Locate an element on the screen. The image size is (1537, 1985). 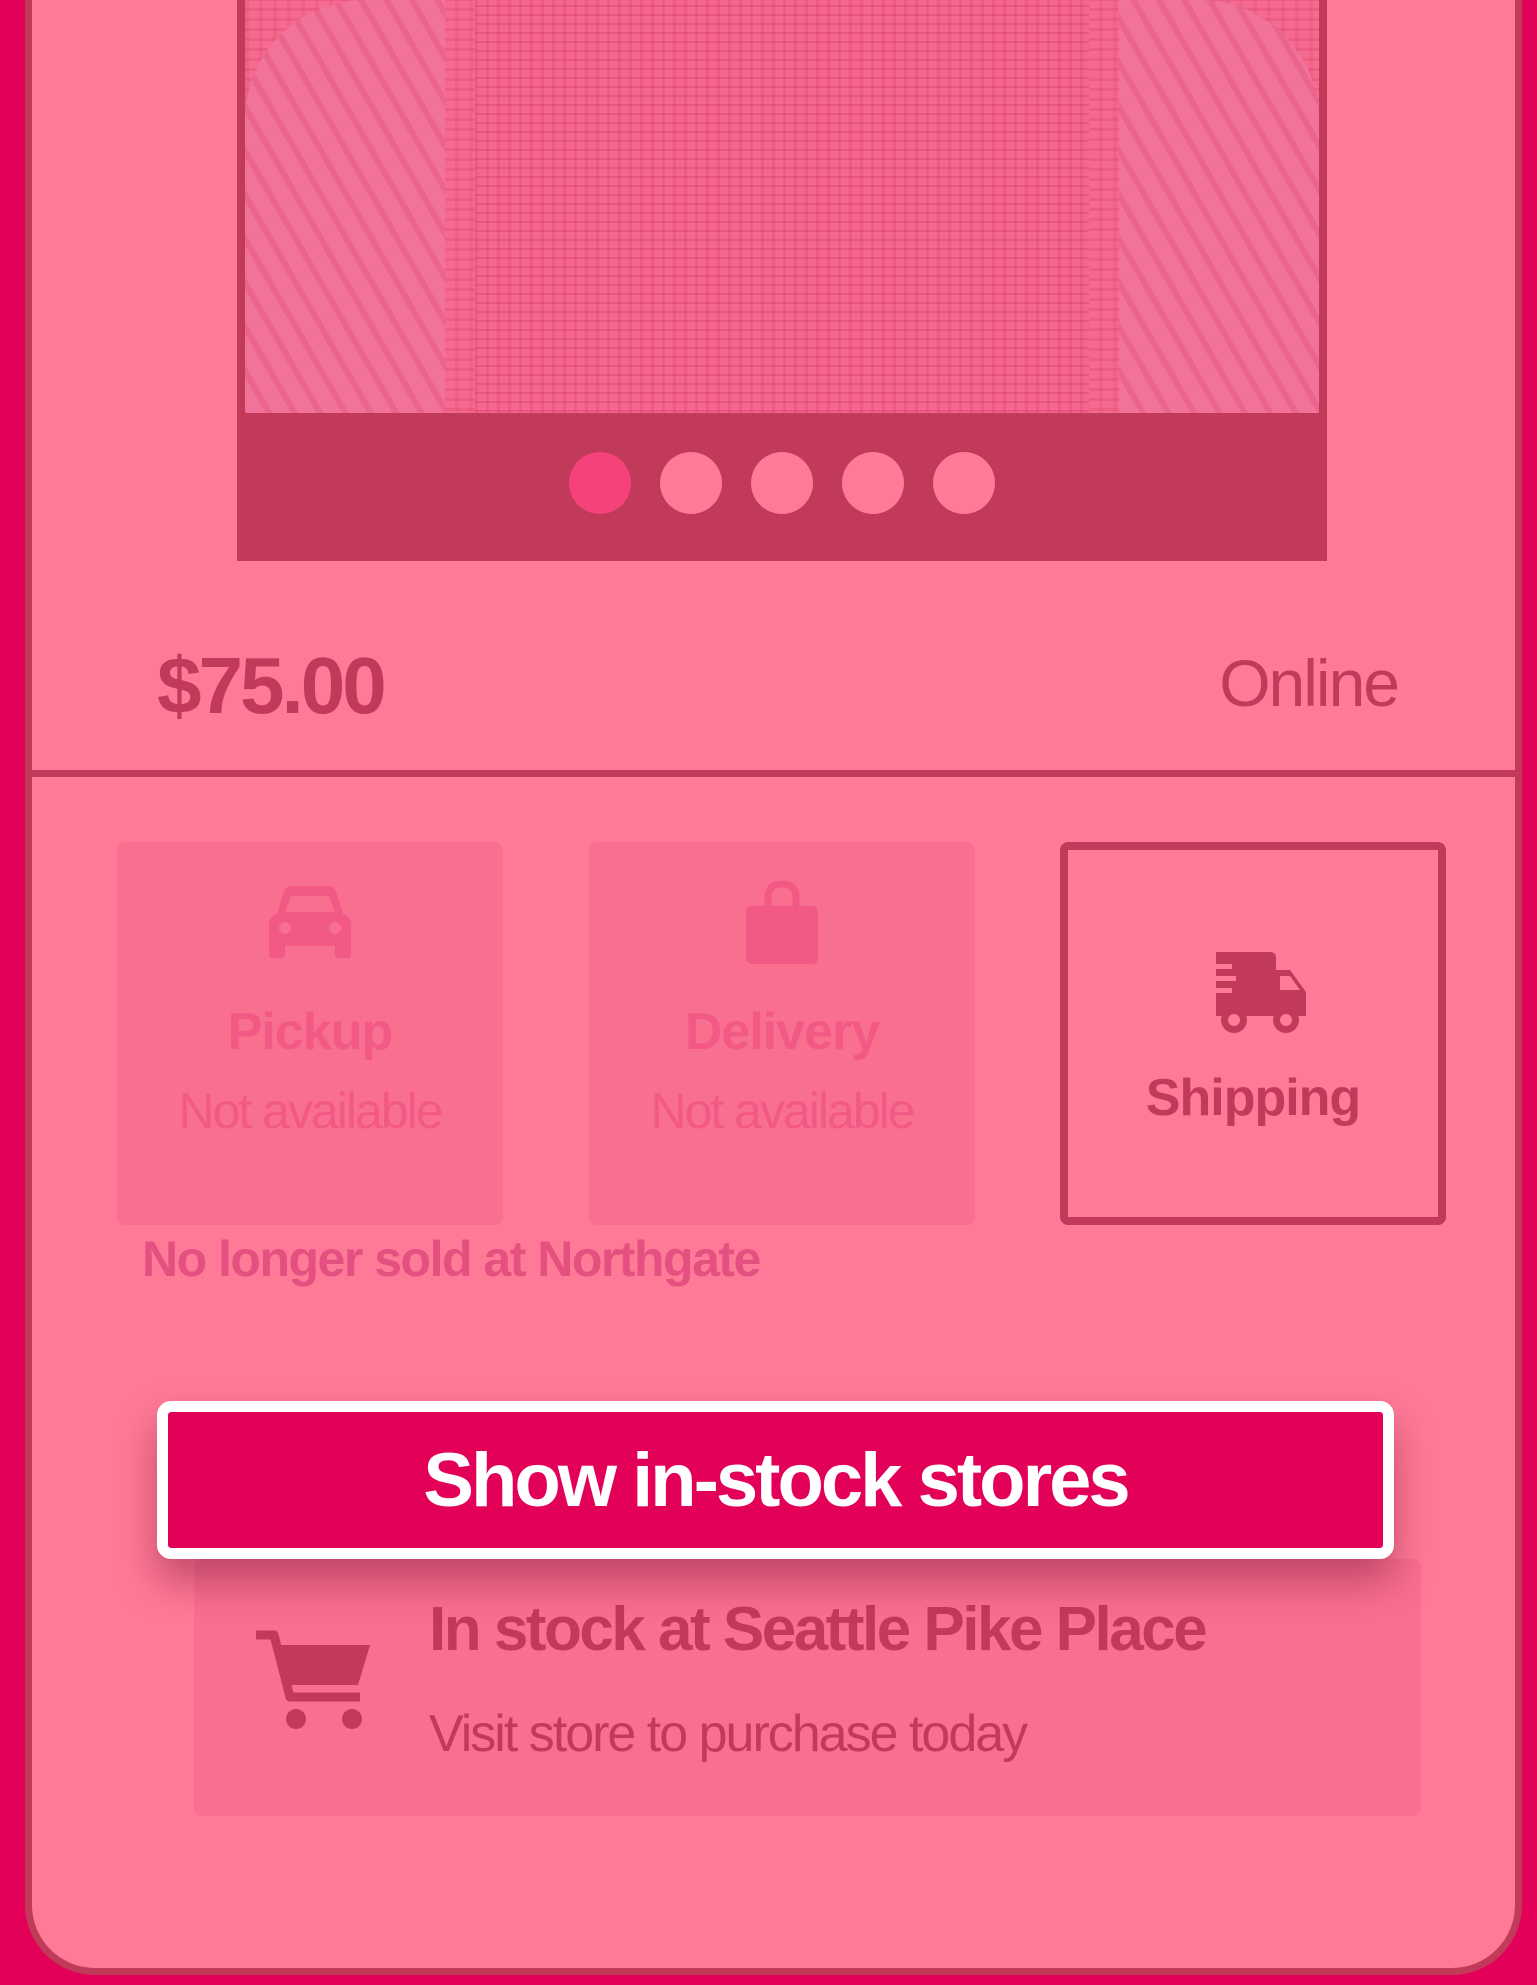
shipping-title: Shipping is located at coordinates (1253, 1098).